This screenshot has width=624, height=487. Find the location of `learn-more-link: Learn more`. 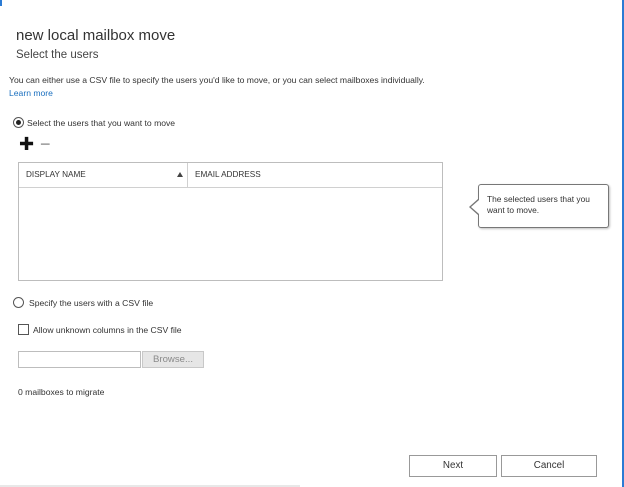

learn-more-link: Learn more is located at coordinates (31, 93).